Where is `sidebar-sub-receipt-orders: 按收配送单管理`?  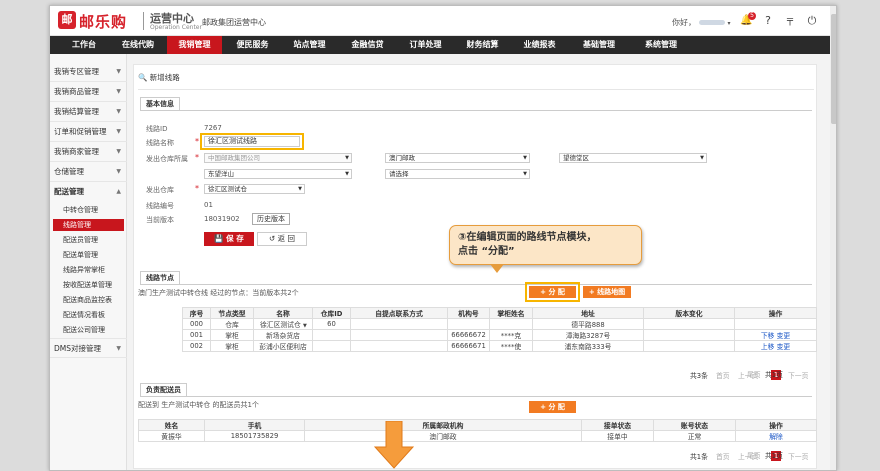
sidebar-sub-receipt-orders: 按收配送单管理 is located at coordinates (87, 285).